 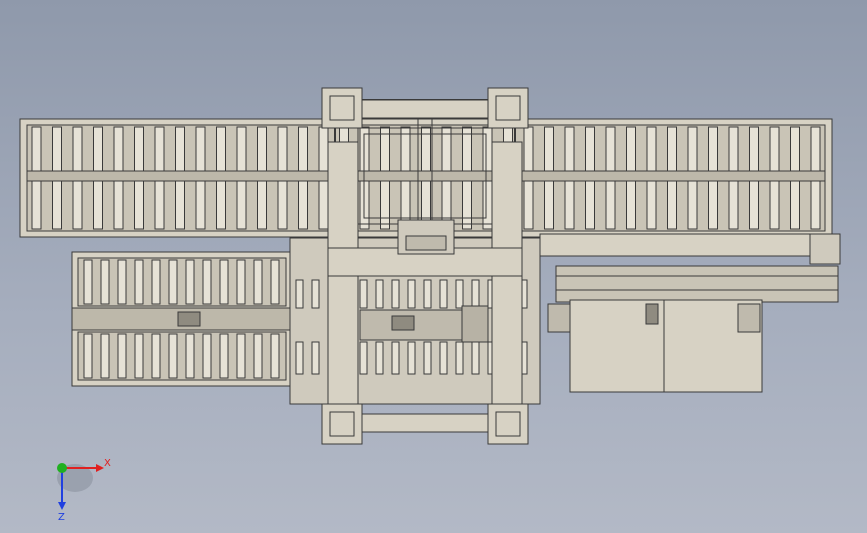 What do you see at coordinates (559, 318) in the screenshot?
I see `right-unit-bracket-left` at bounding box center [559, 318].